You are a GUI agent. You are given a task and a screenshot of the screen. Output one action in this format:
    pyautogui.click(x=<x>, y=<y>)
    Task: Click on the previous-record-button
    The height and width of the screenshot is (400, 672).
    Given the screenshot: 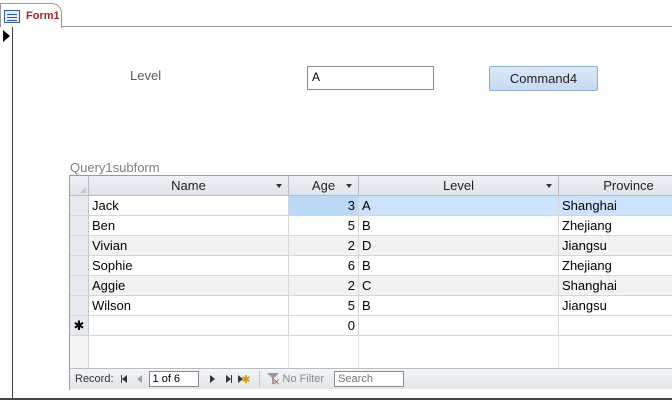 What is the action you would take?
    pyautogui.click(x=140, y=379)
    